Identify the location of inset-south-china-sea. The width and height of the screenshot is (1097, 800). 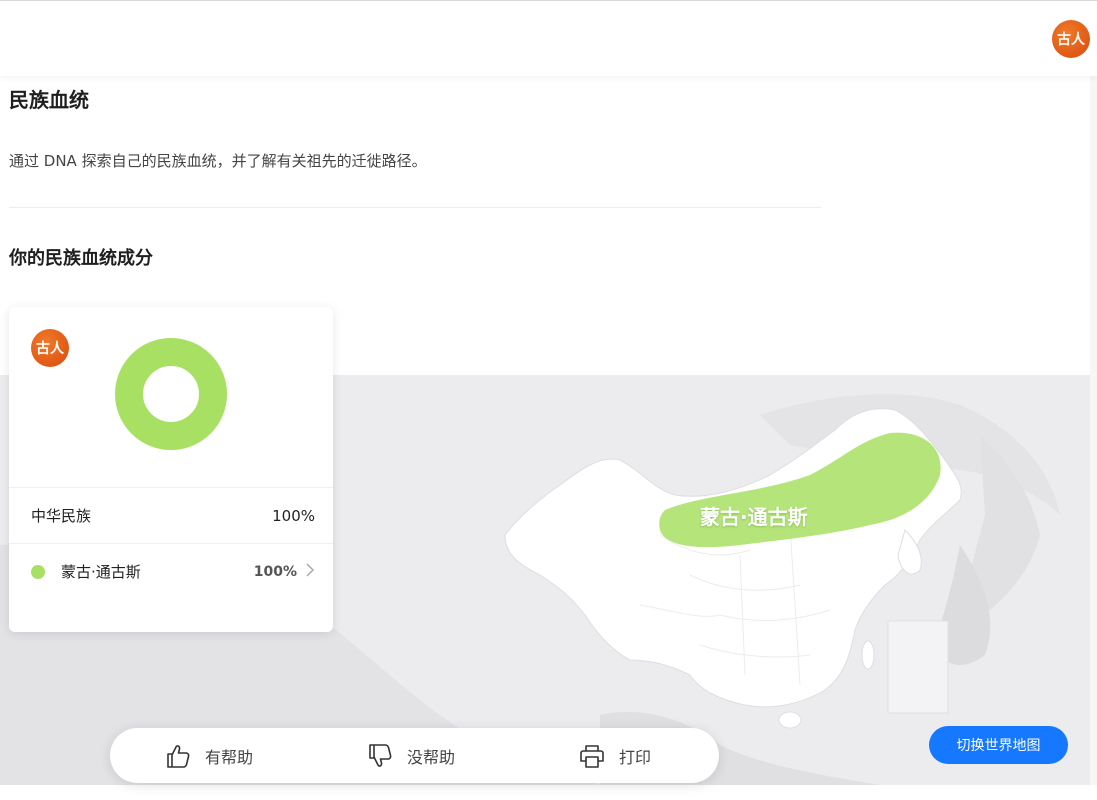
(918, 667).